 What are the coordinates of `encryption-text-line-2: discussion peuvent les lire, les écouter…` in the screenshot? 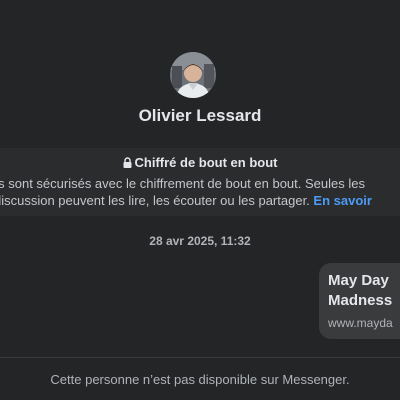 It's located at (186, 200).